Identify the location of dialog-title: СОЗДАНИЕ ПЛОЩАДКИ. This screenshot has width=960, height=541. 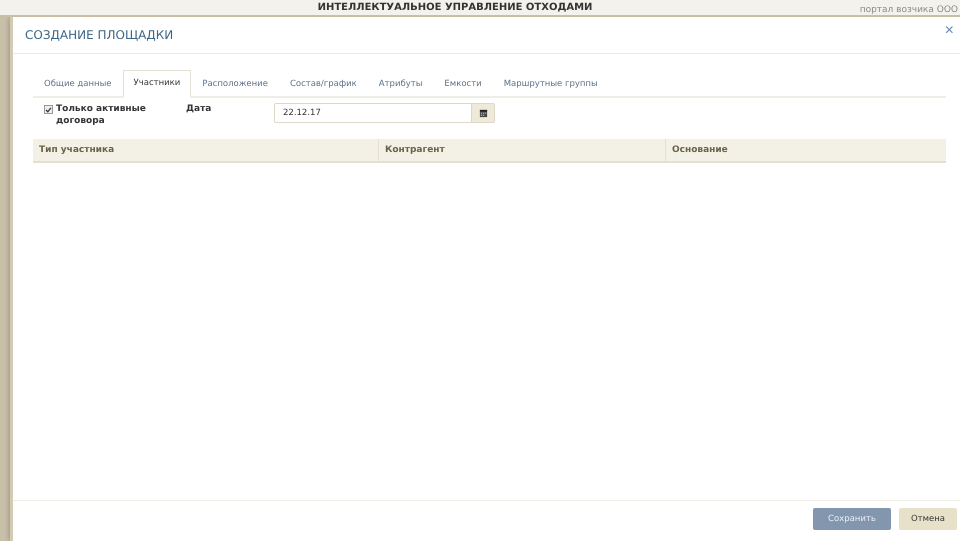
(99, 35).